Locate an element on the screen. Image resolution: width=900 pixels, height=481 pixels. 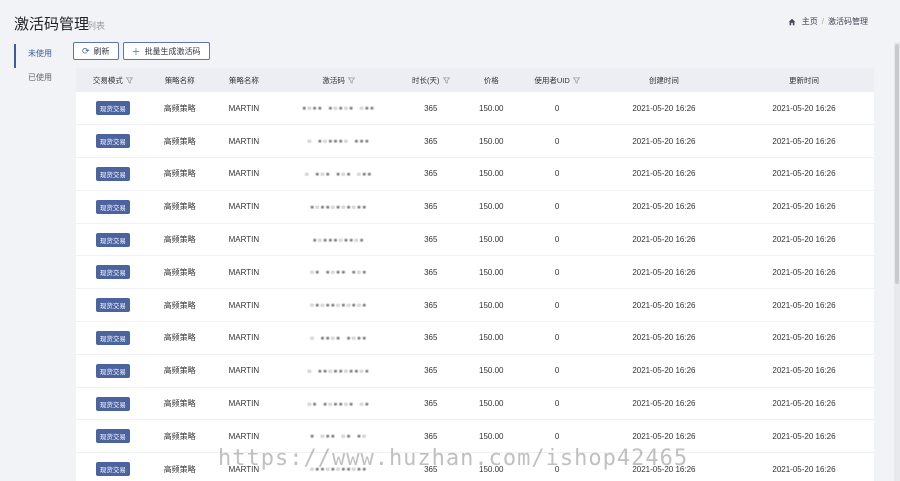
refresh-button-label: 刷新 is located at coordinates (101, 51).